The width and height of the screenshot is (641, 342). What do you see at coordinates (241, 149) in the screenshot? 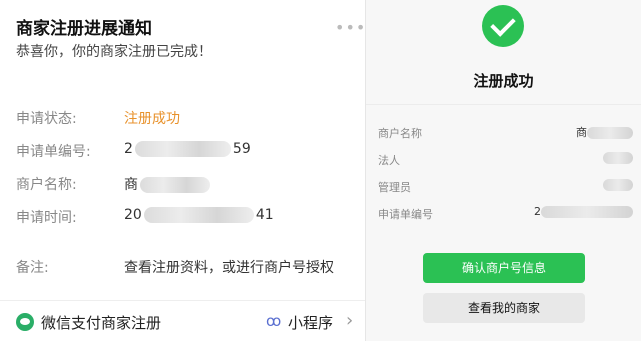
I see `application-number-suffix: 59` at bounding box center [241, 149].